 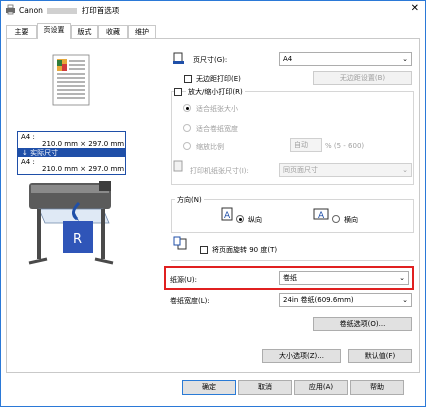 What do you see at coordinates (183, 280) in the screenshot?
I see `paper-source-label: 纸源(U):` at bounding box center [183, 280].